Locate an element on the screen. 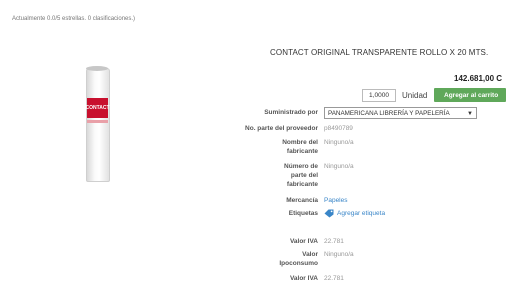 Image resolution: width=506 pixels, height=286 pixels. supplier-select-value: PANAMERICANA LIBRERÍA Y PAPELERÍA is located at coordinates (389, 113).